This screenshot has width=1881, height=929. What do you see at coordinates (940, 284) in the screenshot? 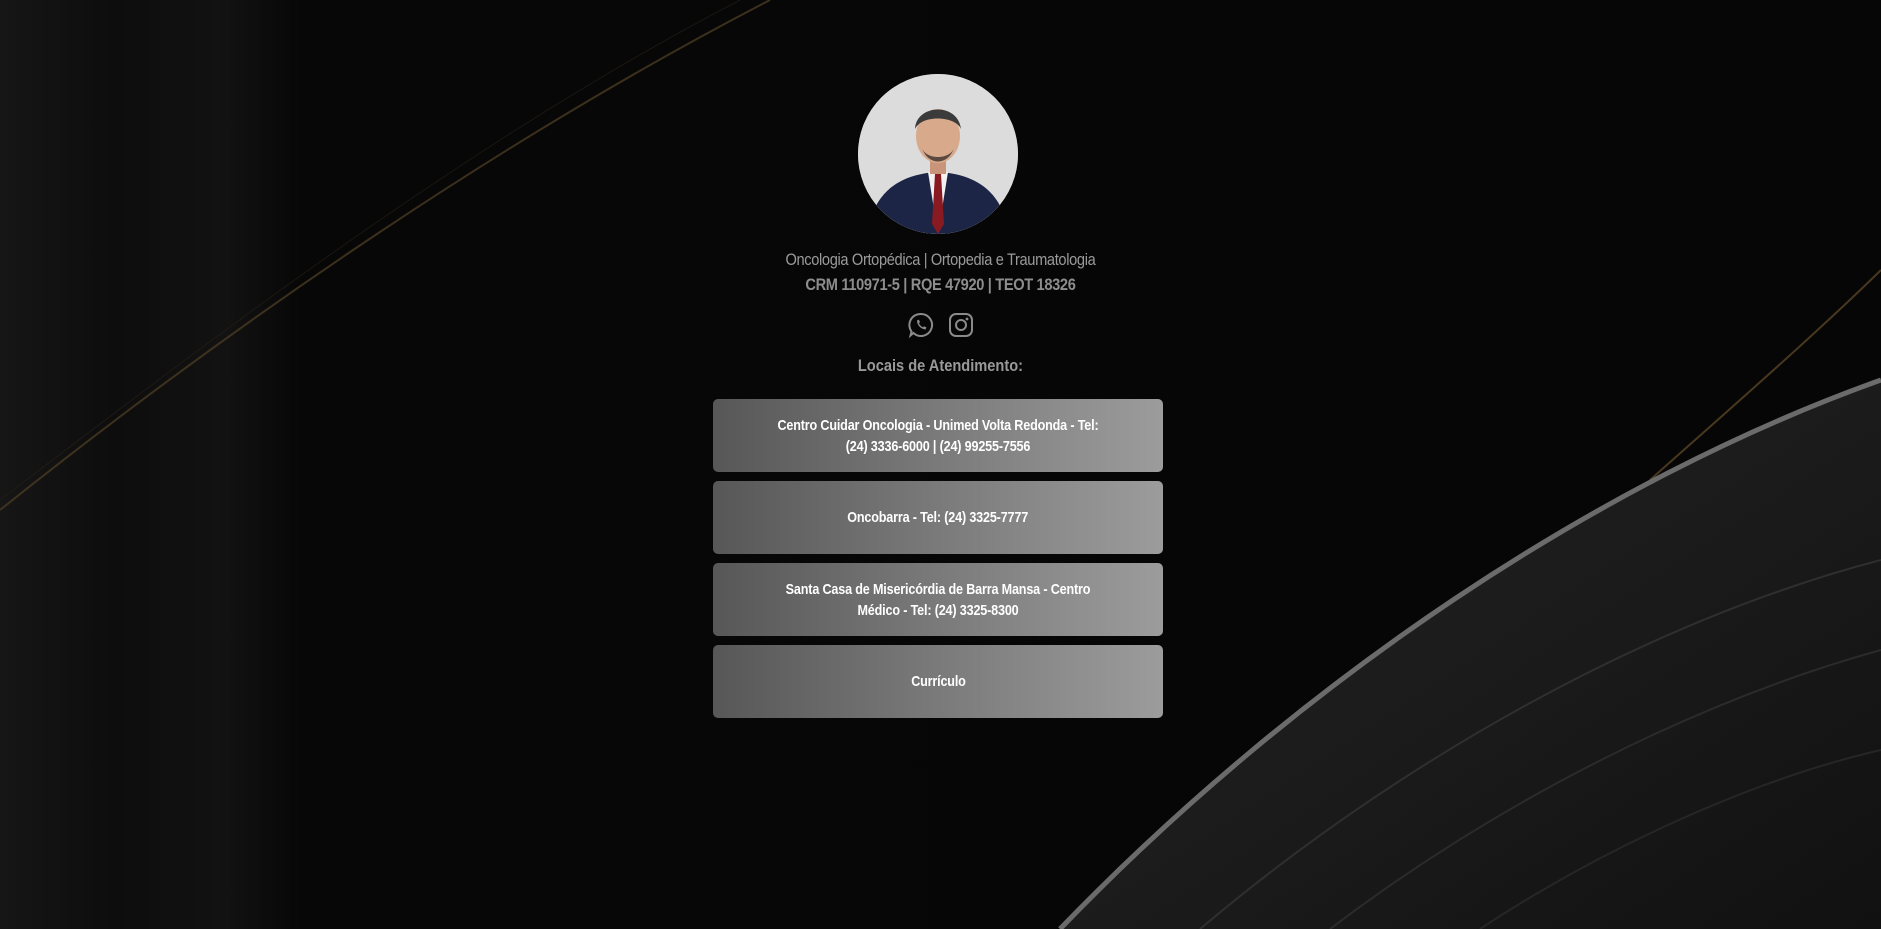
I see `registration-text: CRM 110971-5 | RQE 47920 | TEOT 18326` at bounding box center [940, 284].